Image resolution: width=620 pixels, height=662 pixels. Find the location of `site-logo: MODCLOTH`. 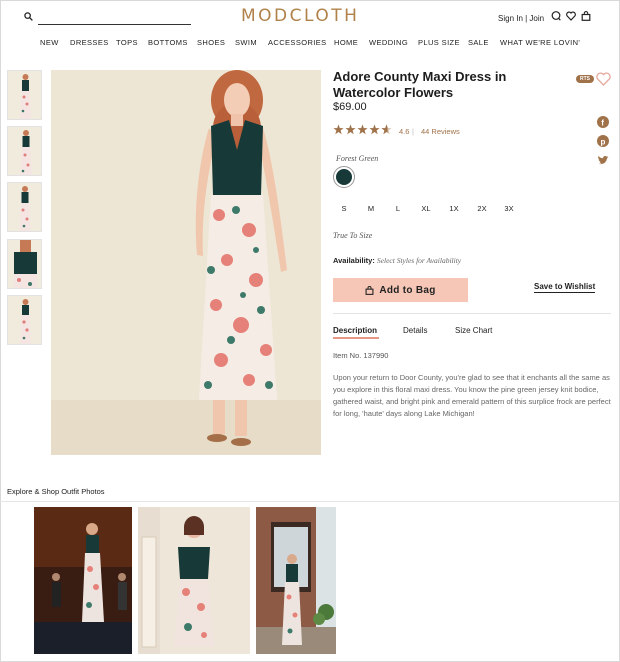

site-logo: MODCLOTH is located at coordinates (300, 16).